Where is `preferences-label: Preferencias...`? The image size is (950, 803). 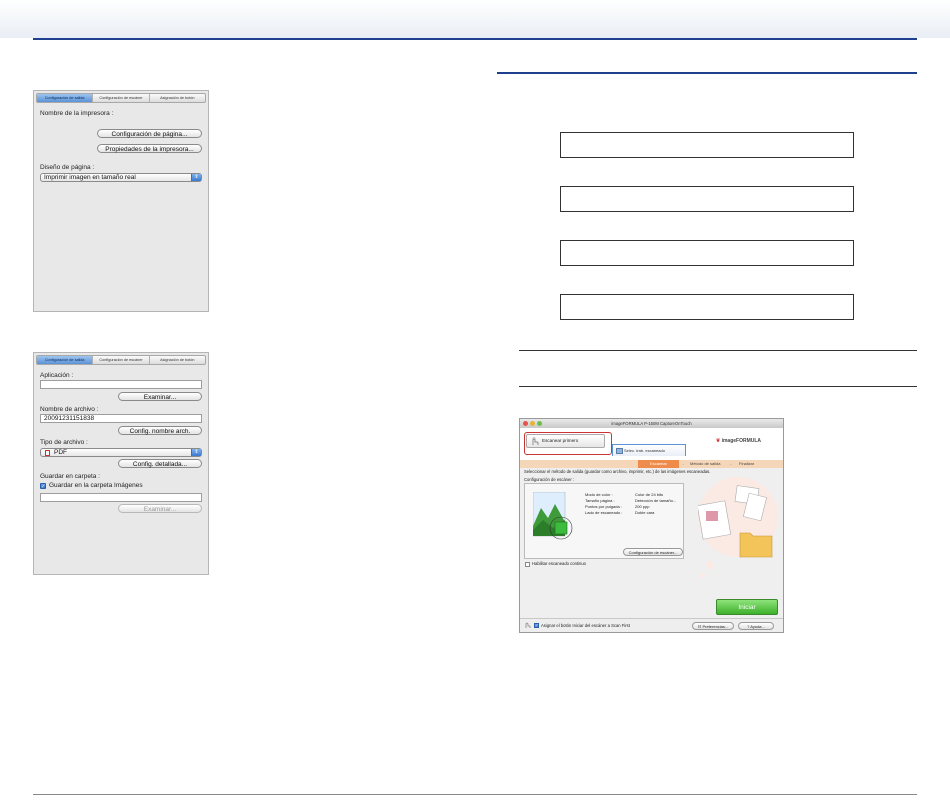 preferences-label: Preferencias... is located at coordinates (715, 626).